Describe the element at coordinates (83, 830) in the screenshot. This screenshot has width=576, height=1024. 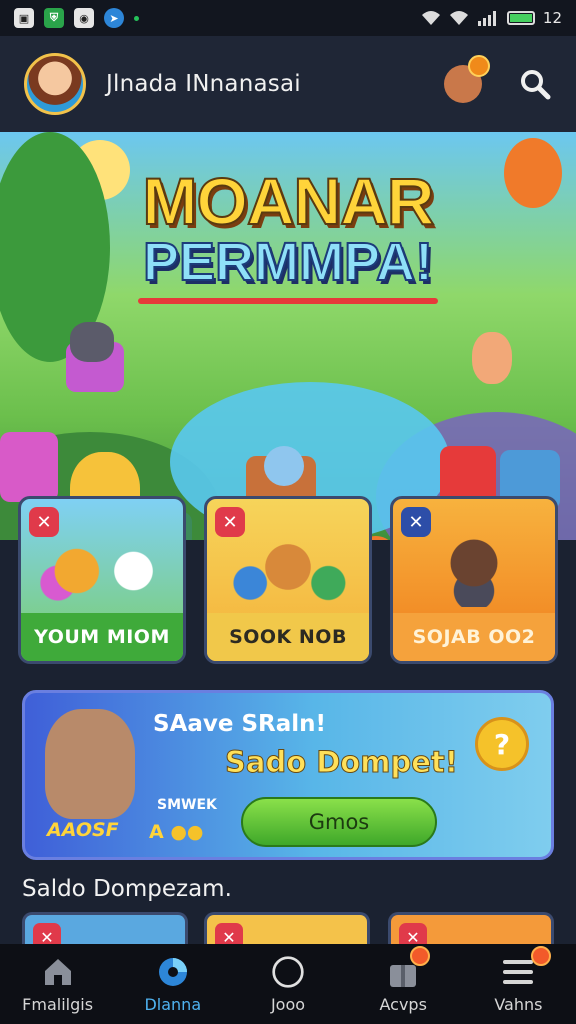
I see `bunny-caption: AAOSF` at that location.